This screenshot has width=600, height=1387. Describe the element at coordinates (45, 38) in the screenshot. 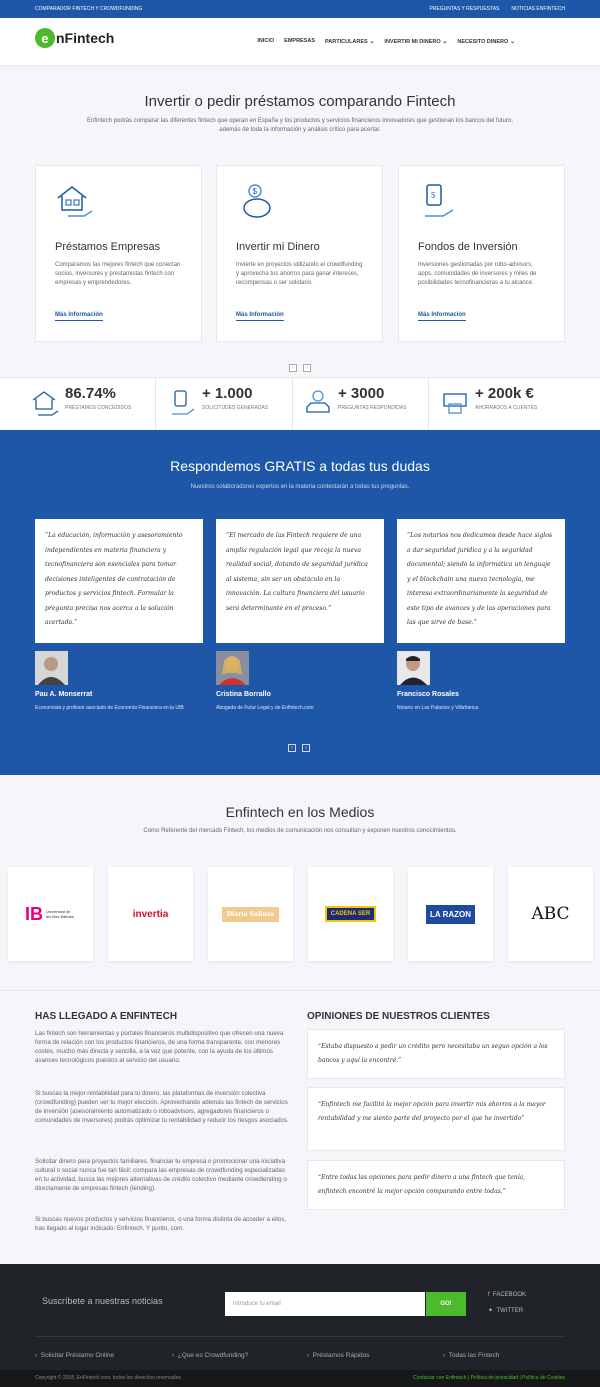

I see `logo-e: e` at that location.